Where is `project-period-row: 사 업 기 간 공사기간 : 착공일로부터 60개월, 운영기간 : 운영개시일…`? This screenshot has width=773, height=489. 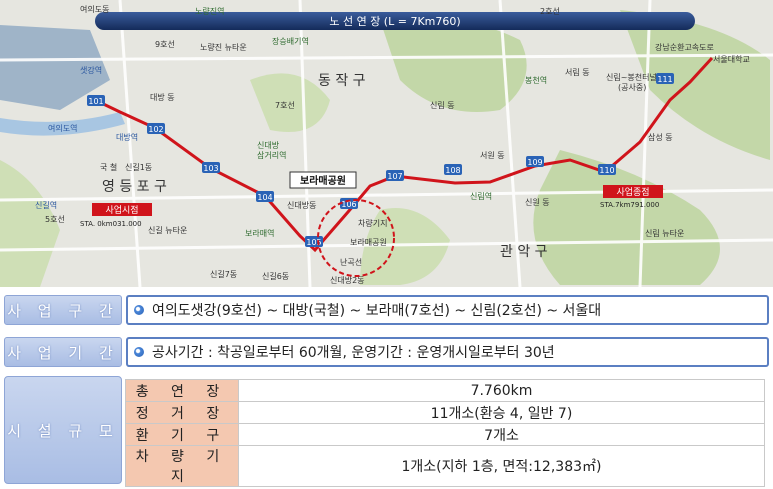 project-period-row: 사 업 기 간 공사기간 : 착공일로부터 60개월, 운영기간 : 운영개시일… is located at coordinates (386, 352).